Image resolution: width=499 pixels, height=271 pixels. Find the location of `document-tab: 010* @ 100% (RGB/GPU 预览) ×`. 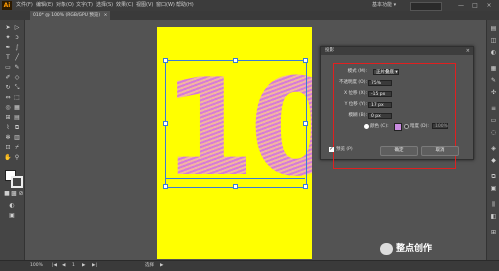

document-tab: 010* @ 100% (RGB/GPU 预览) × is located at coordinates (70, 15).